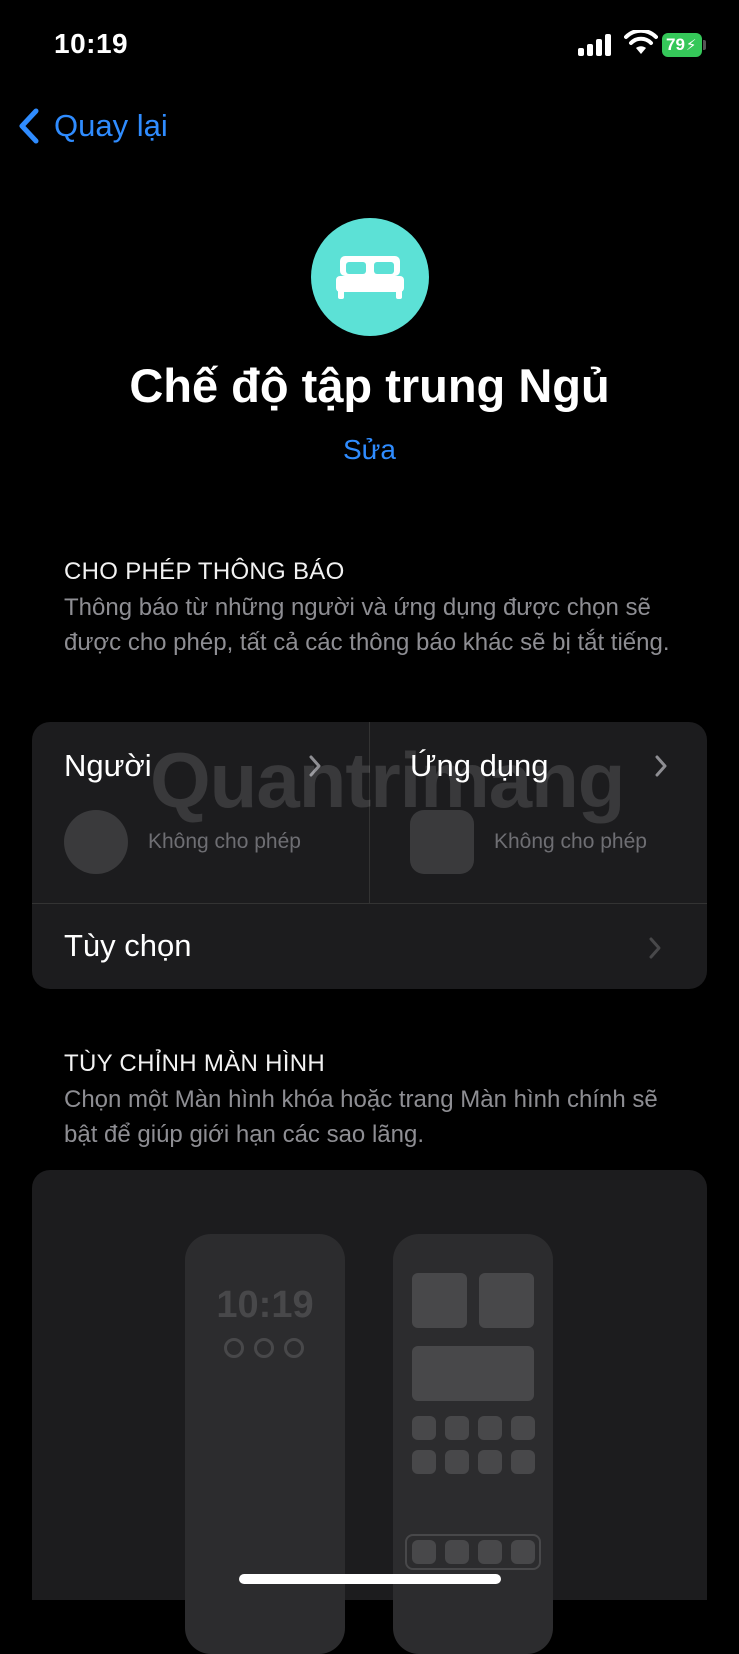  What do you see at coordinates (387, 780) in the screenshot?
I see `watermark-logo: Quantrimang` at bounding box center [387, 780].